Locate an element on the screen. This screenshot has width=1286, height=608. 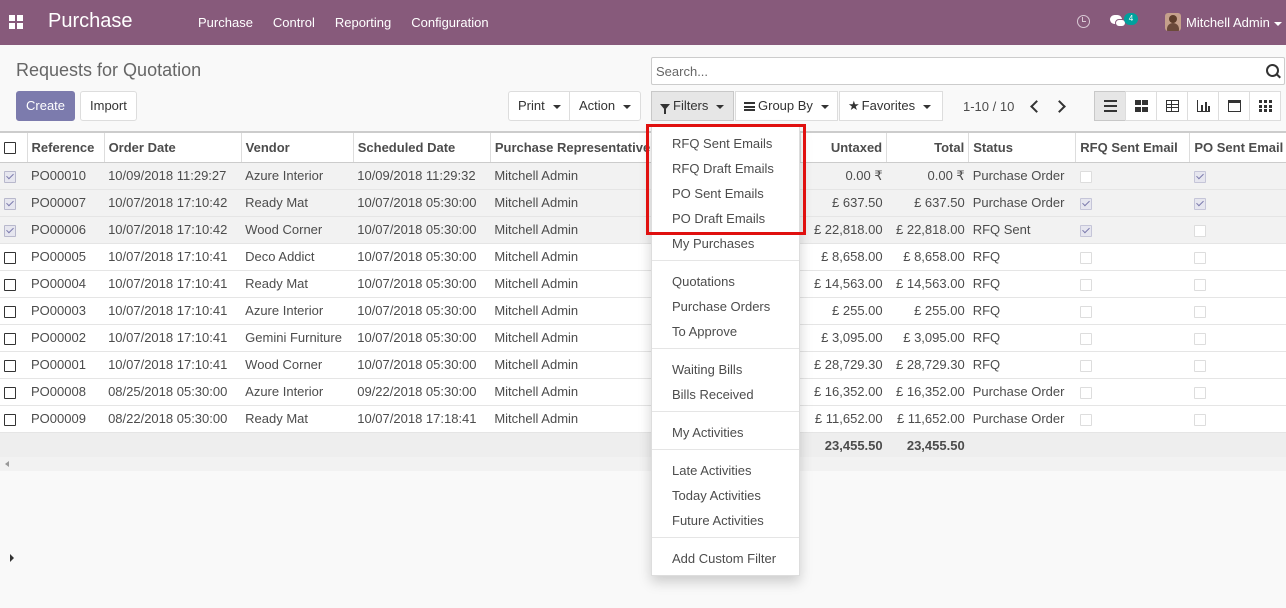
filter-today-activities: Today Activities is located at coordinates (716, 495).